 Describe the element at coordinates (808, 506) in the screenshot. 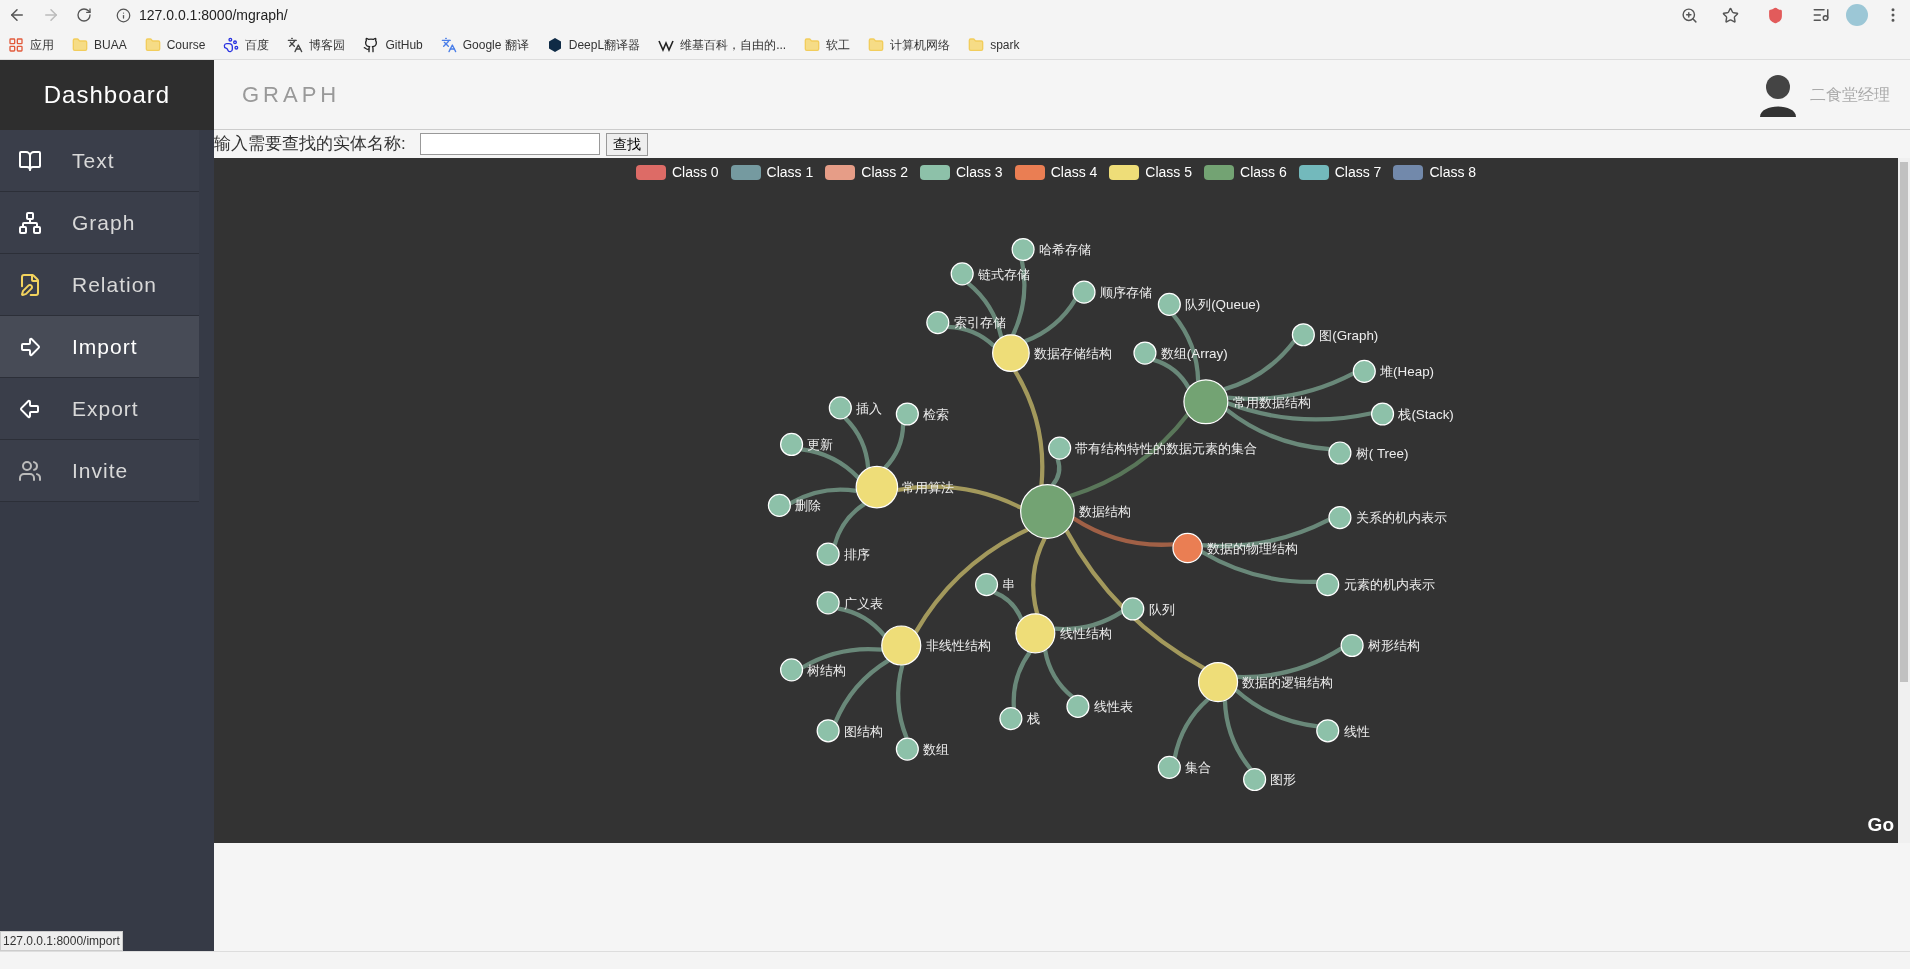

I see `node-label: 删除` at that location.